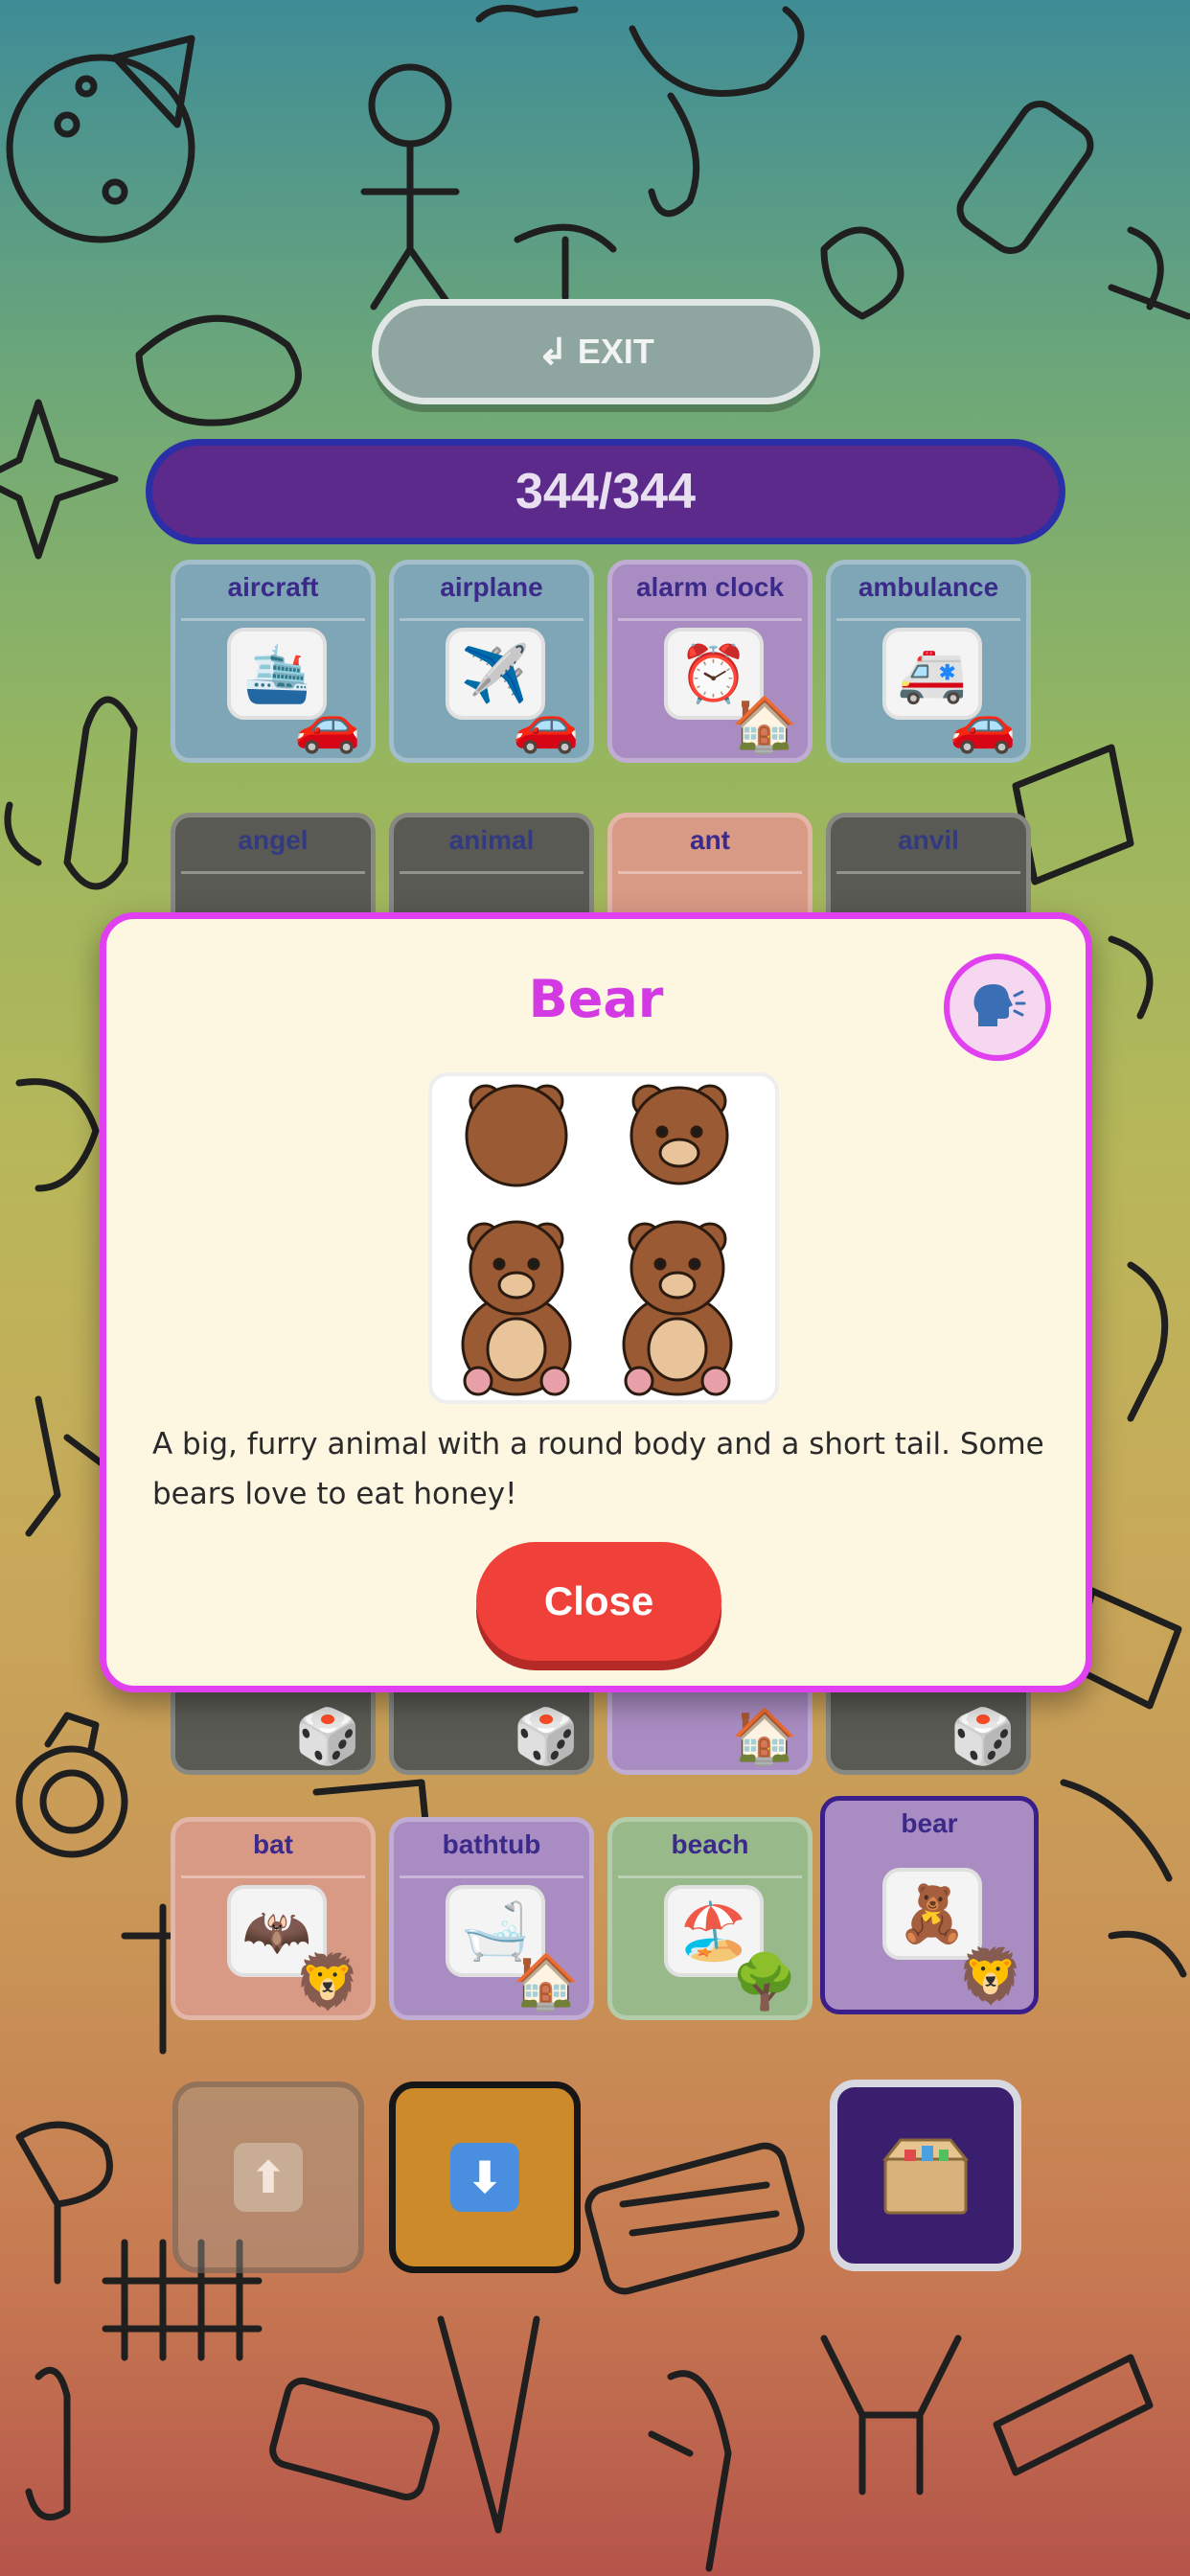 The width and height of the screenshot is (1190, 2576). Describe the element at coordinates (492, 1844) in the screenshot. I see `tile-label: bathtub` at that location.